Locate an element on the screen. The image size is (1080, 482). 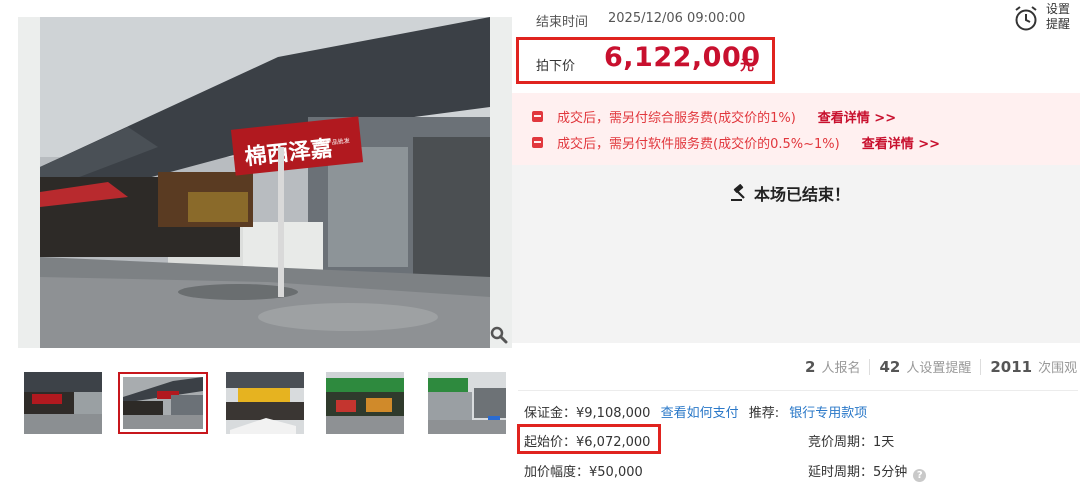
delay-cycle-row: 延时周期：5分钟? is located at coordinates (867, 471).